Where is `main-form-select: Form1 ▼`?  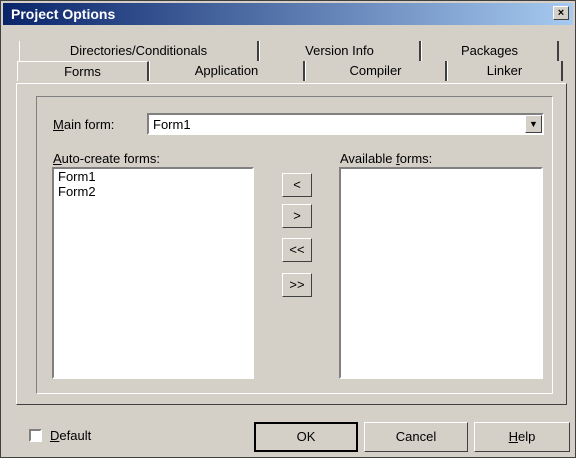 main-form-select: Form1 ▼ is located at coordinates (345, 124).